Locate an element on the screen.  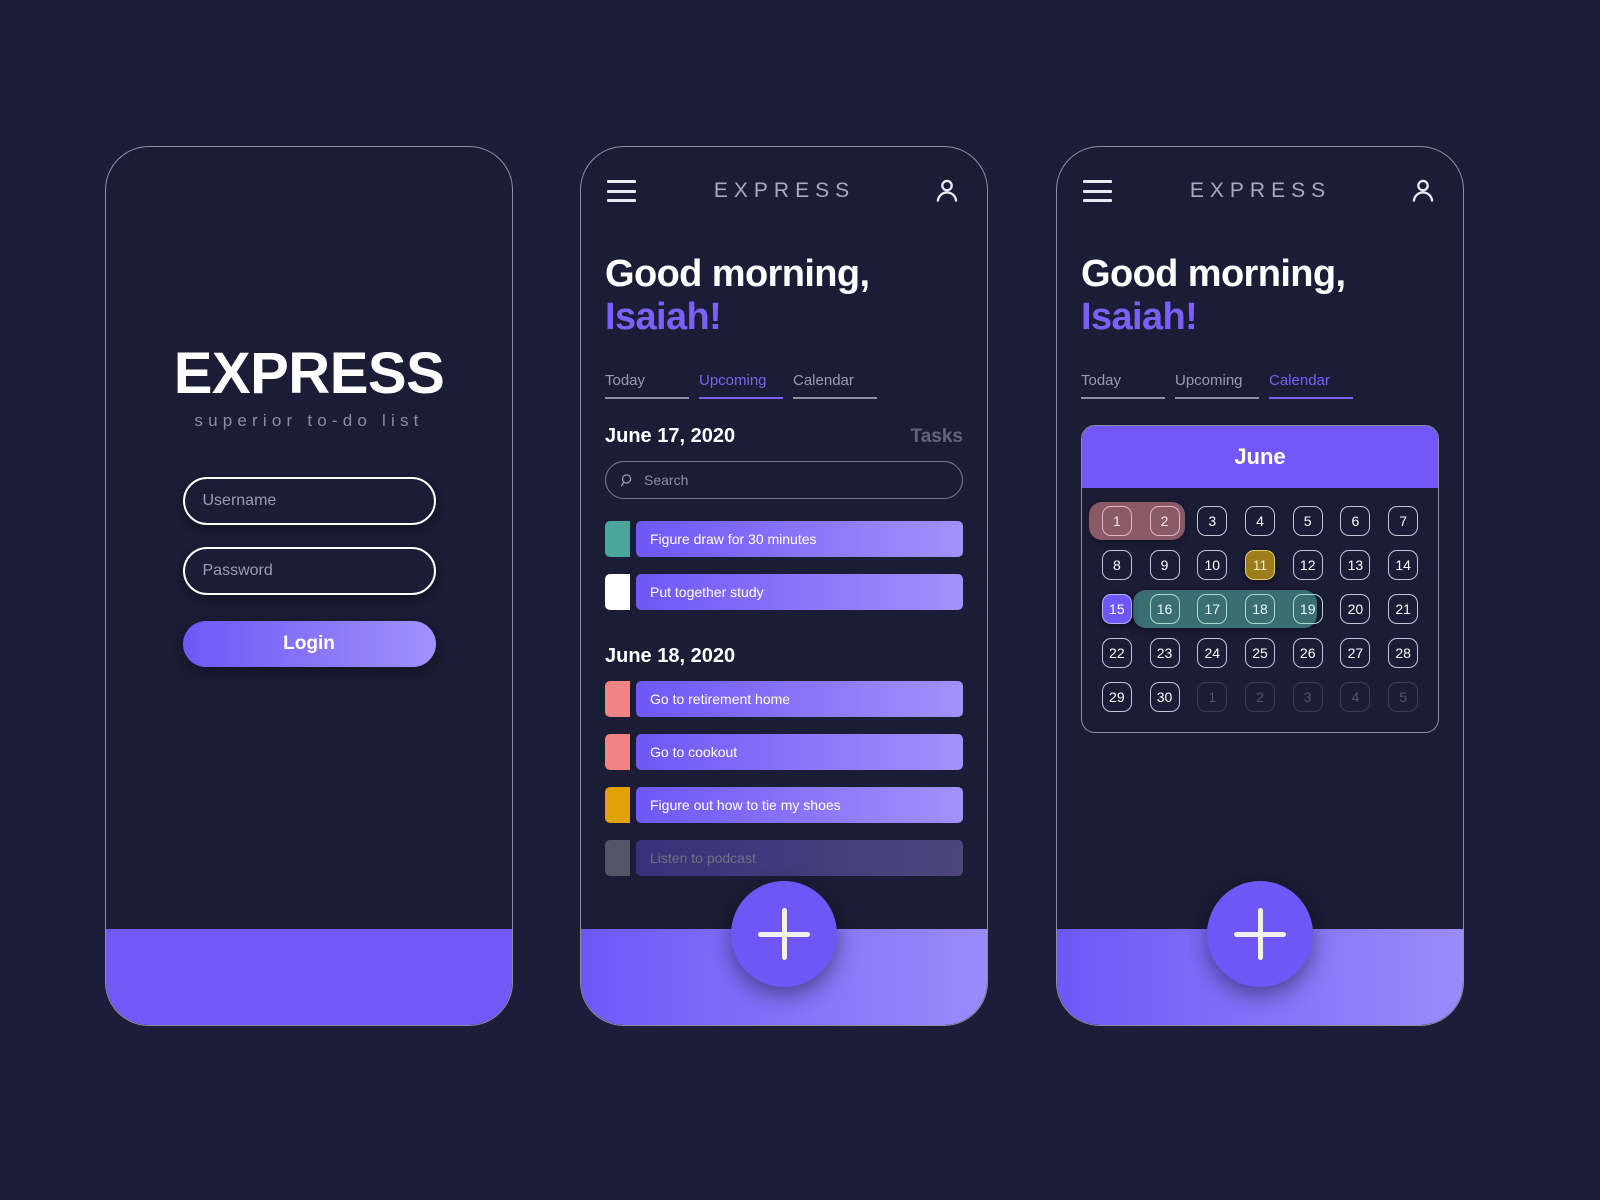
calendar-day-28: 28 is located at coordinates (1403, 653).